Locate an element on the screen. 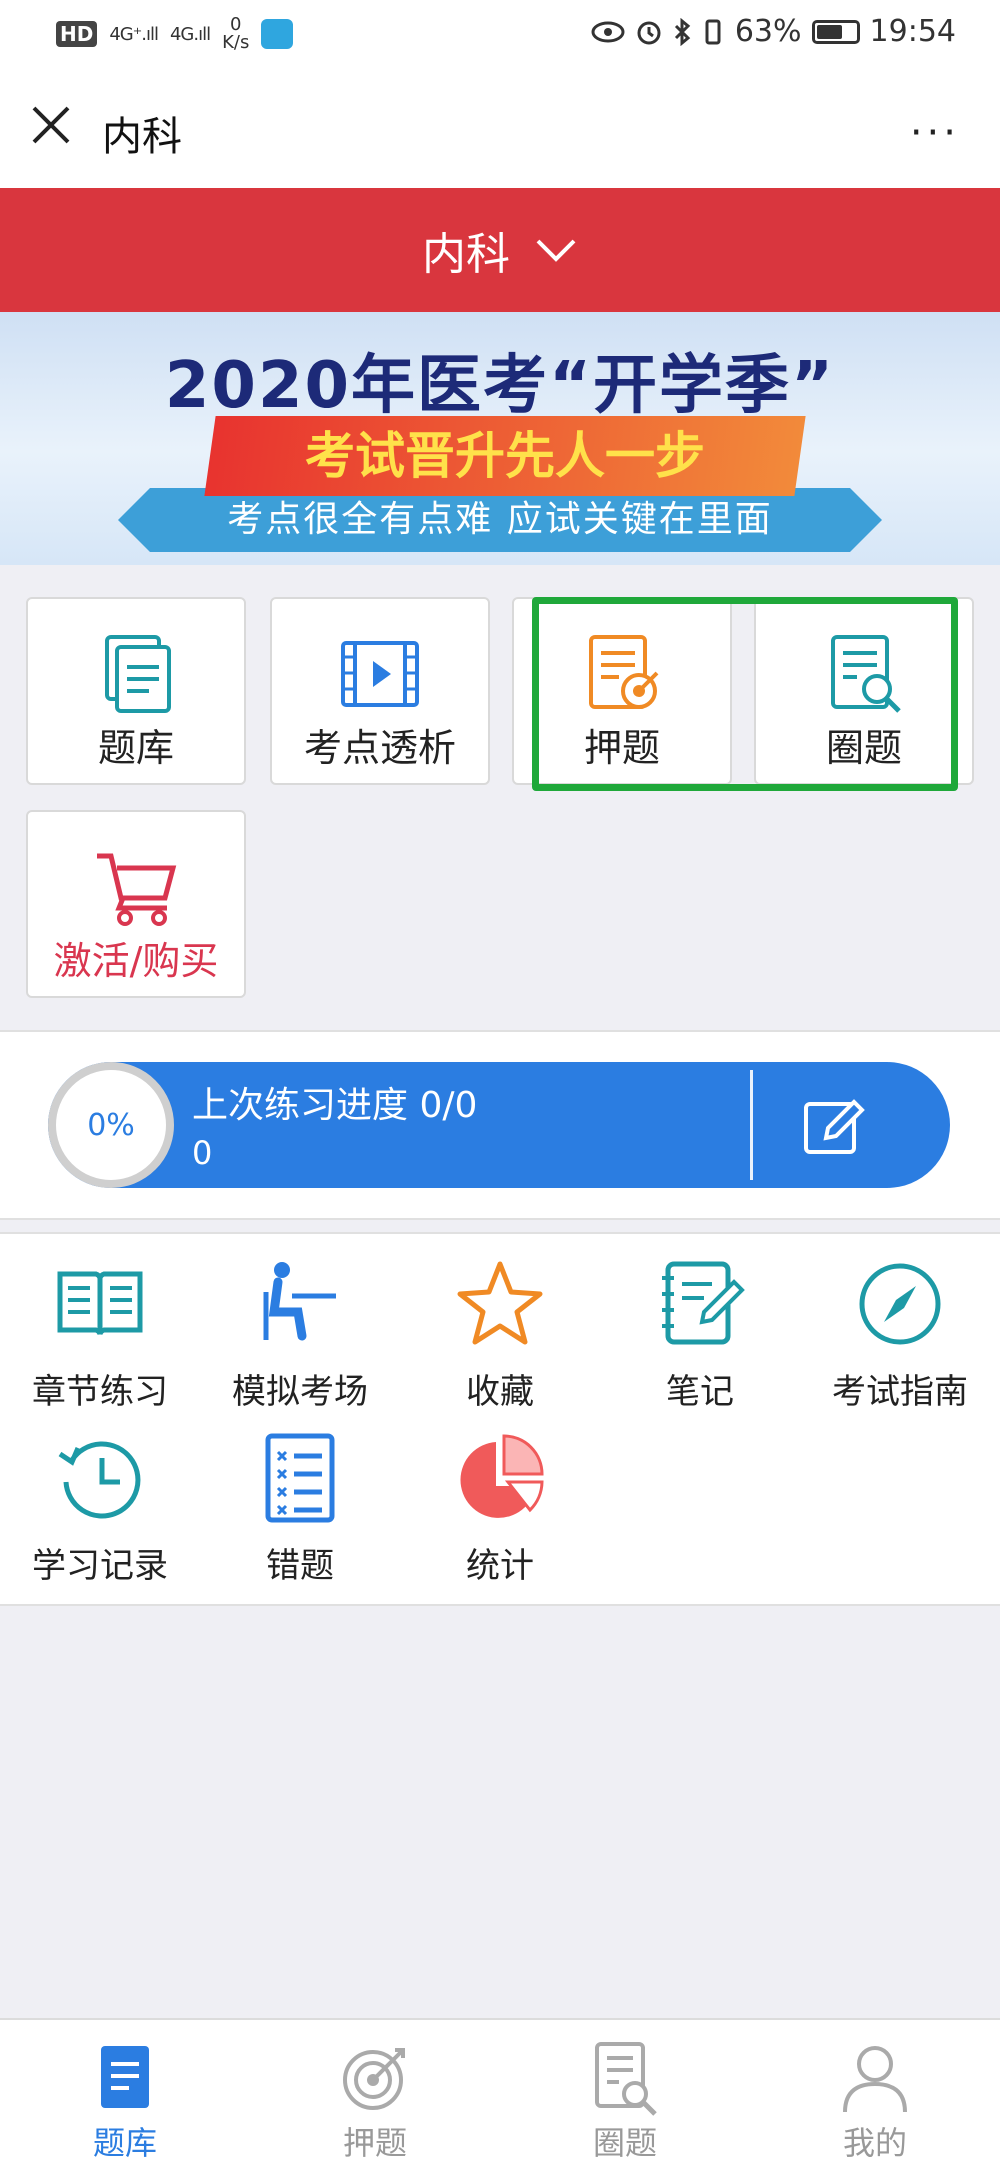 This screenshot has height=2169, width=1000. progress-title: 上次练习进度 0/0 is located at coordinates (335, 1105).